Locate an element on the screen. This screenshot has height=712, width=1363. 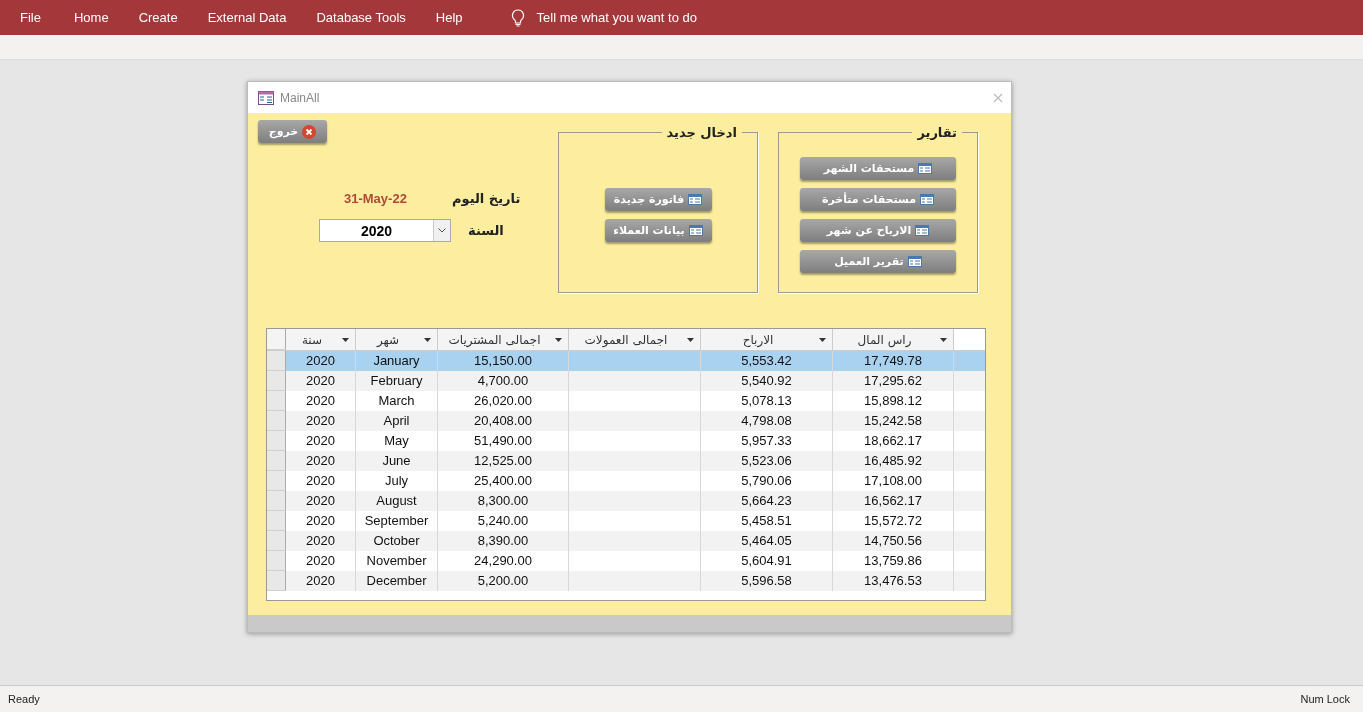
table-cell: 13,476.53 is located at coordinates (893, 581).